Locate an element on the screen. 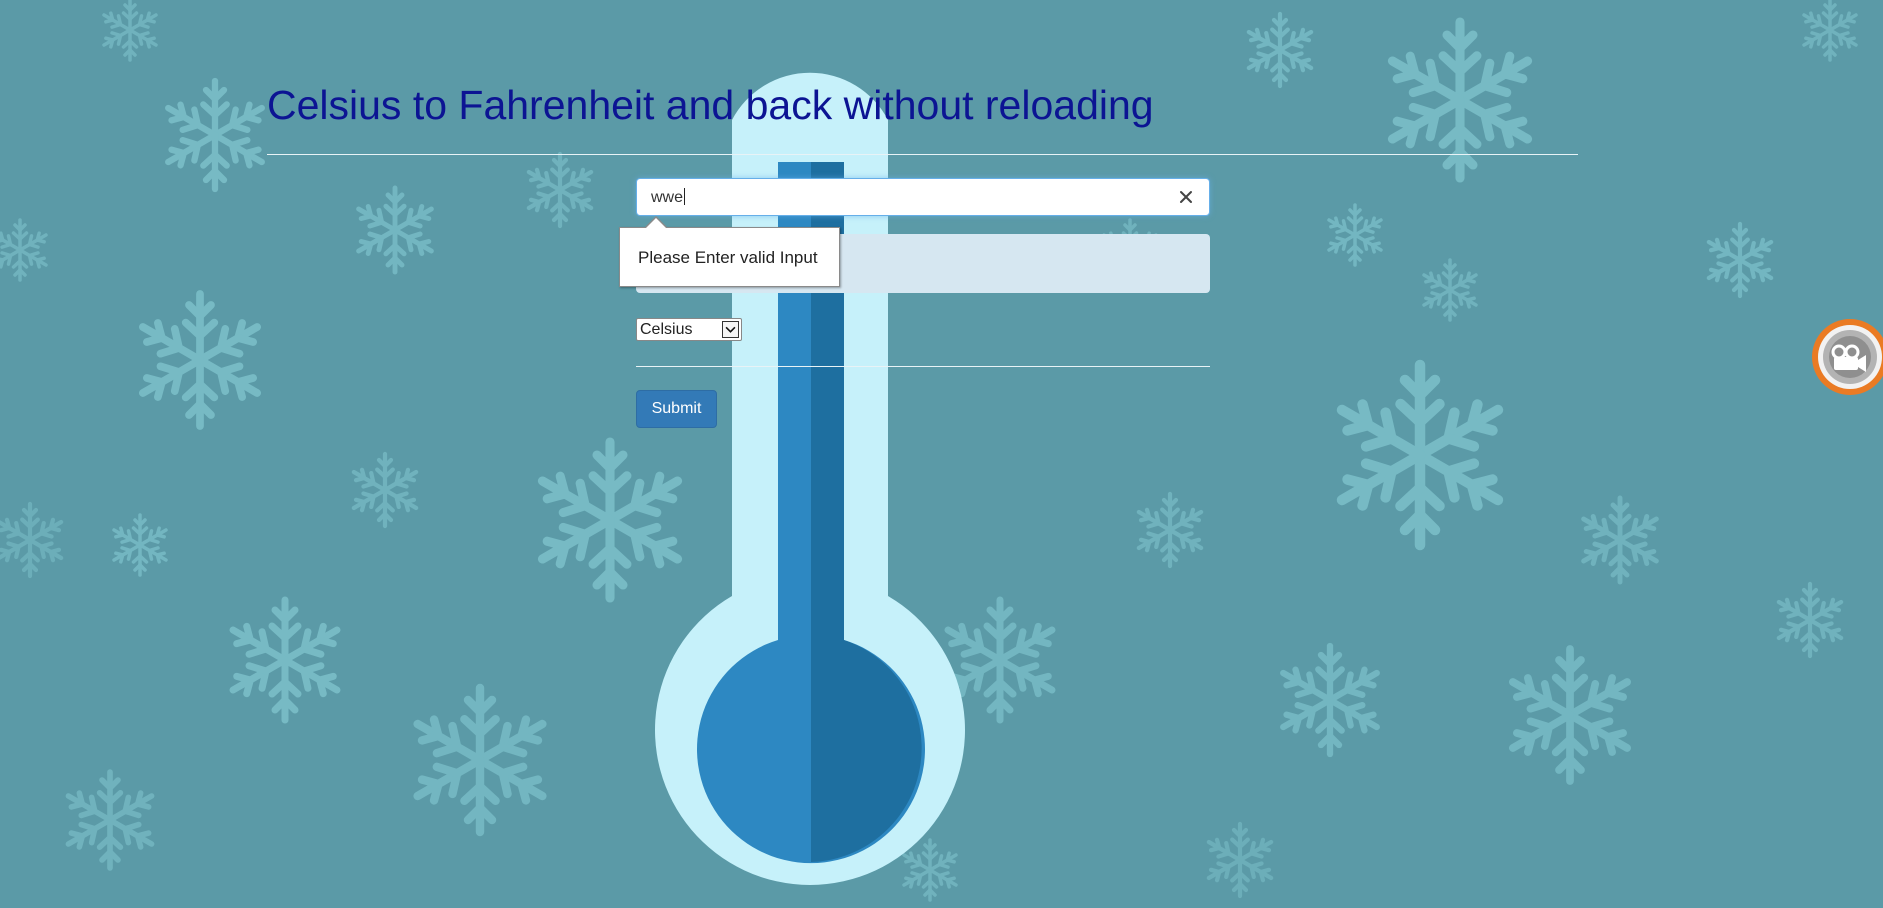 Image resolution: width=1883 pixels, height=908 pixels. video-camera-icon is located at coordinates (1845, 357).